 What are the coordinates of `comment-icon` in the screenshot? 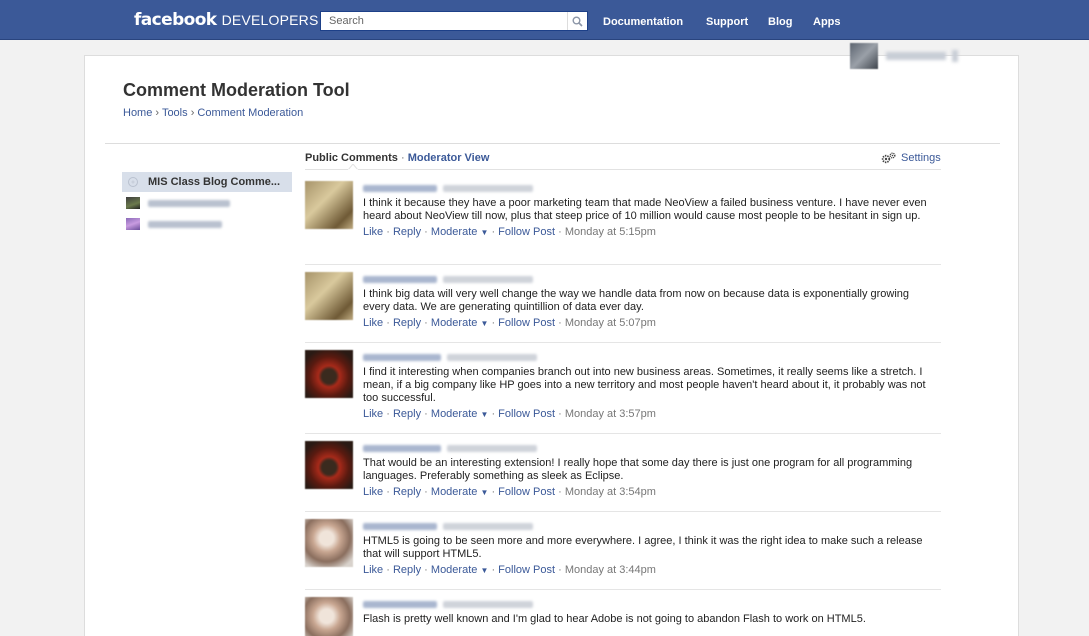 It's located at (133, 182).